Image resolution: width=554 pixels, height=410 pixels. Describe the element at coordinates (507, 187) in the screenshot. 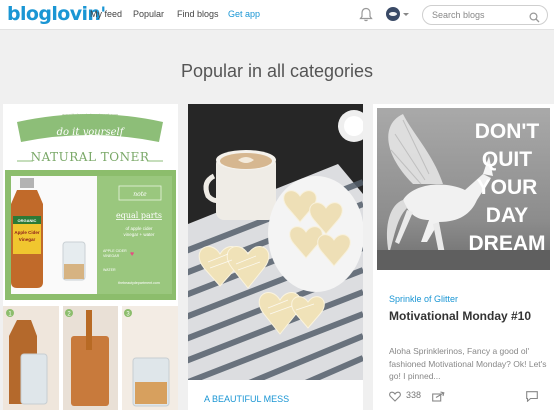

I see `poster-word-3: YOUR` at that location.